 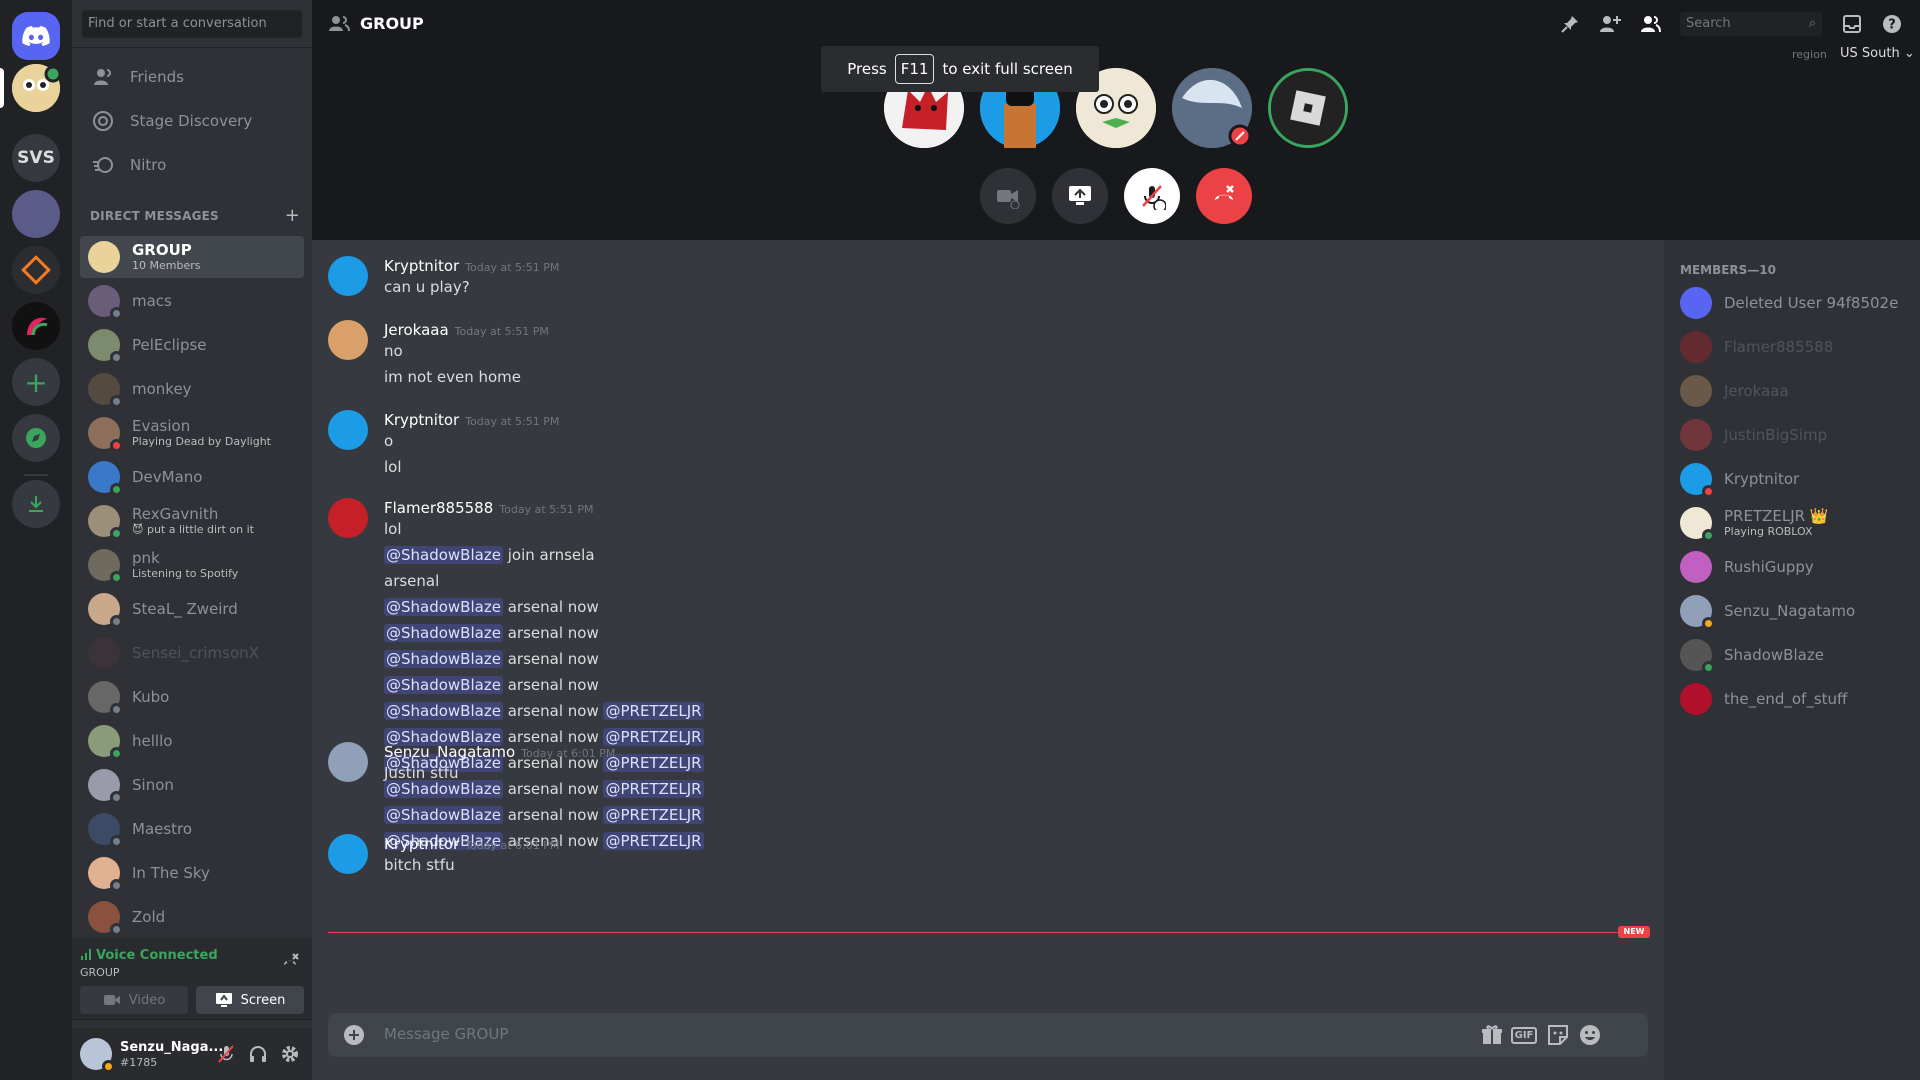 I want to click on header-search: Search ⌕, so click(x=1751, y=24).